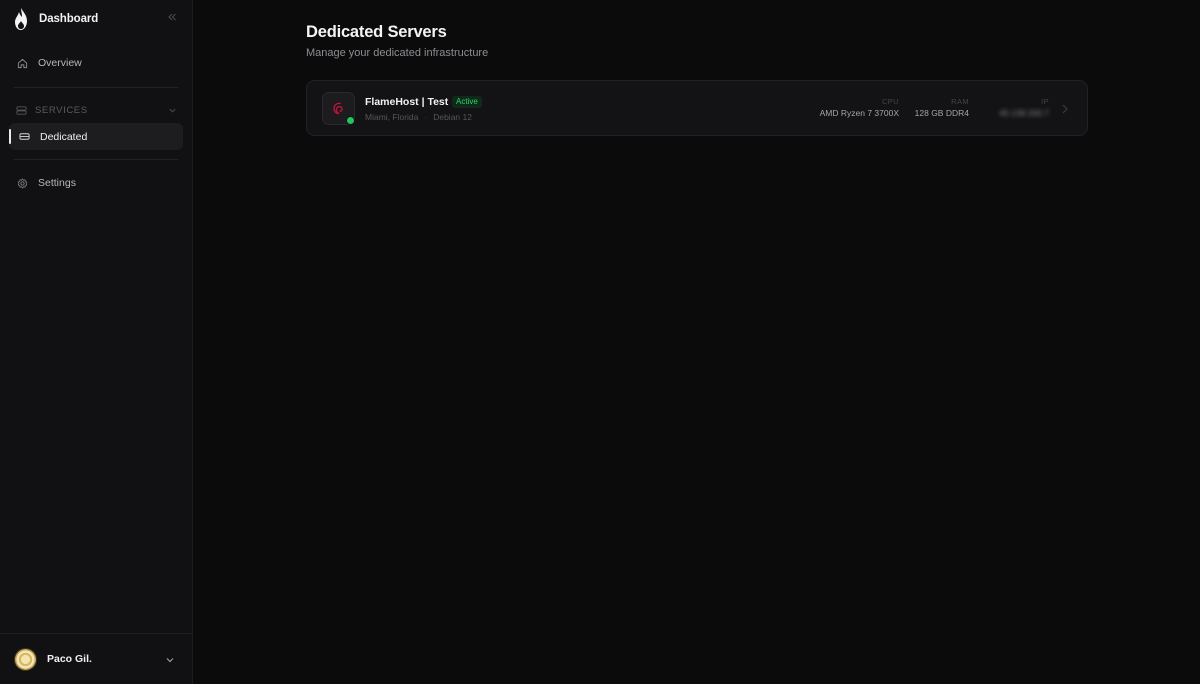 Image resolution: width=1200 pixels, height=684 pixels. What do you see at coordinates (172, 18) in the screenshot?
I see `collapse-sidebar-icon` at bounding box center [172, 18].